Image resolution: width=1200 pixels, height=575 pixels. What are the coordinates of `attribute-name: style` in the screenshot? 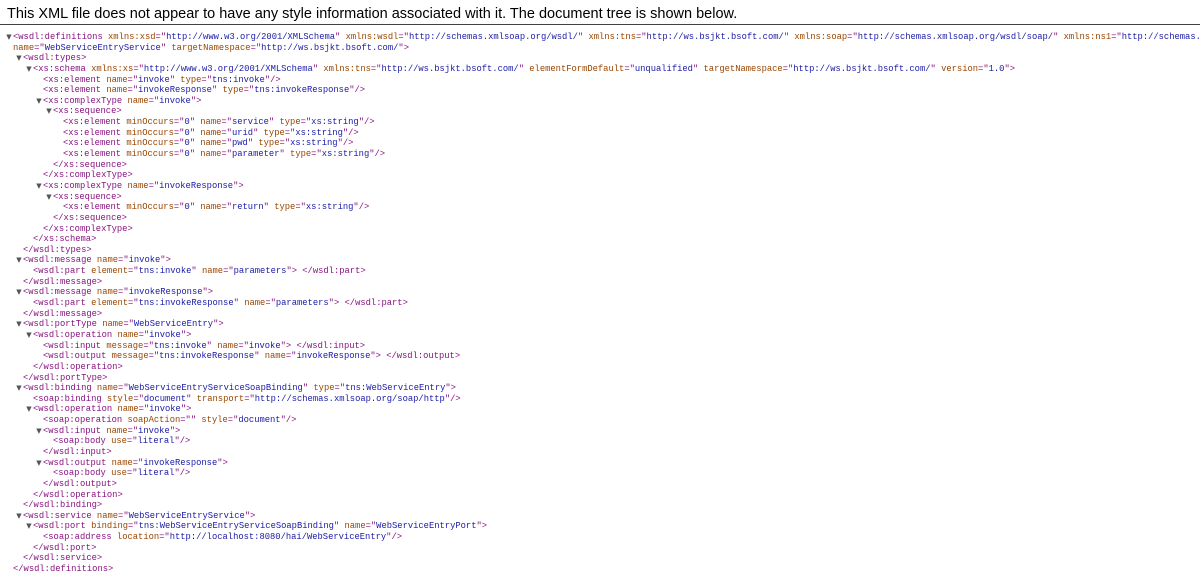 It's located at (214, 420).